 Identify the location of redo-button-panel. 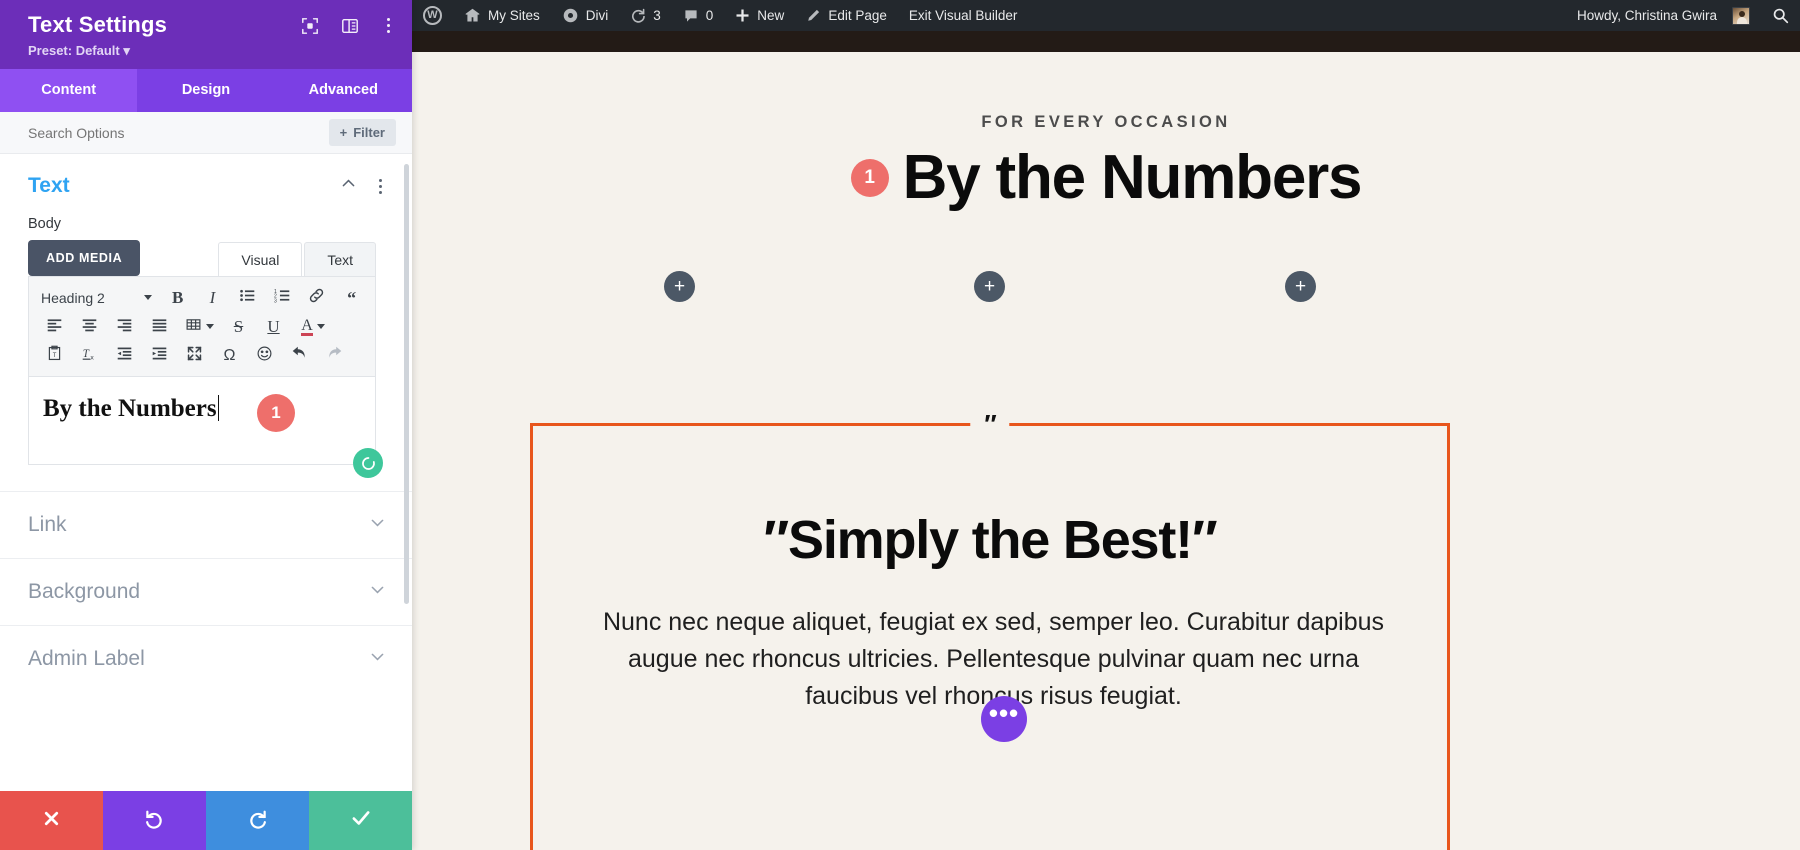
(257, 820).